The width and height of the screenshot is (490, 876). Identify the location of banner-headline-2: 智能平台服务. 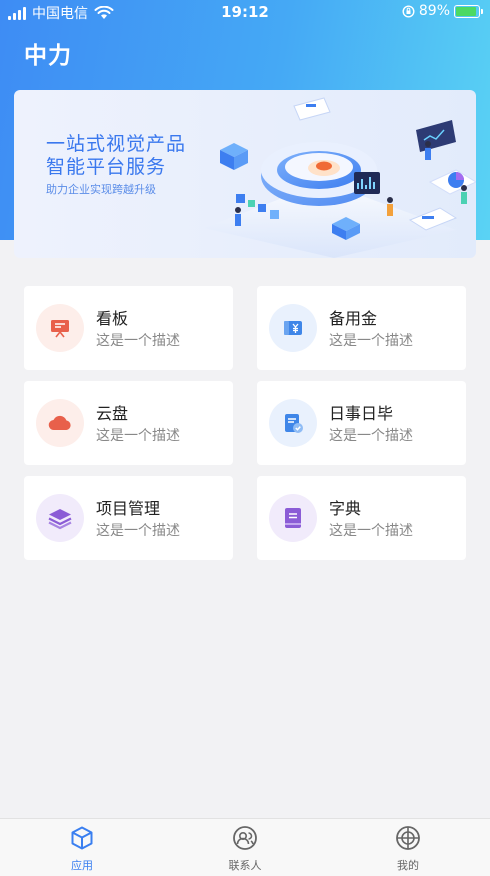
(106, 167).